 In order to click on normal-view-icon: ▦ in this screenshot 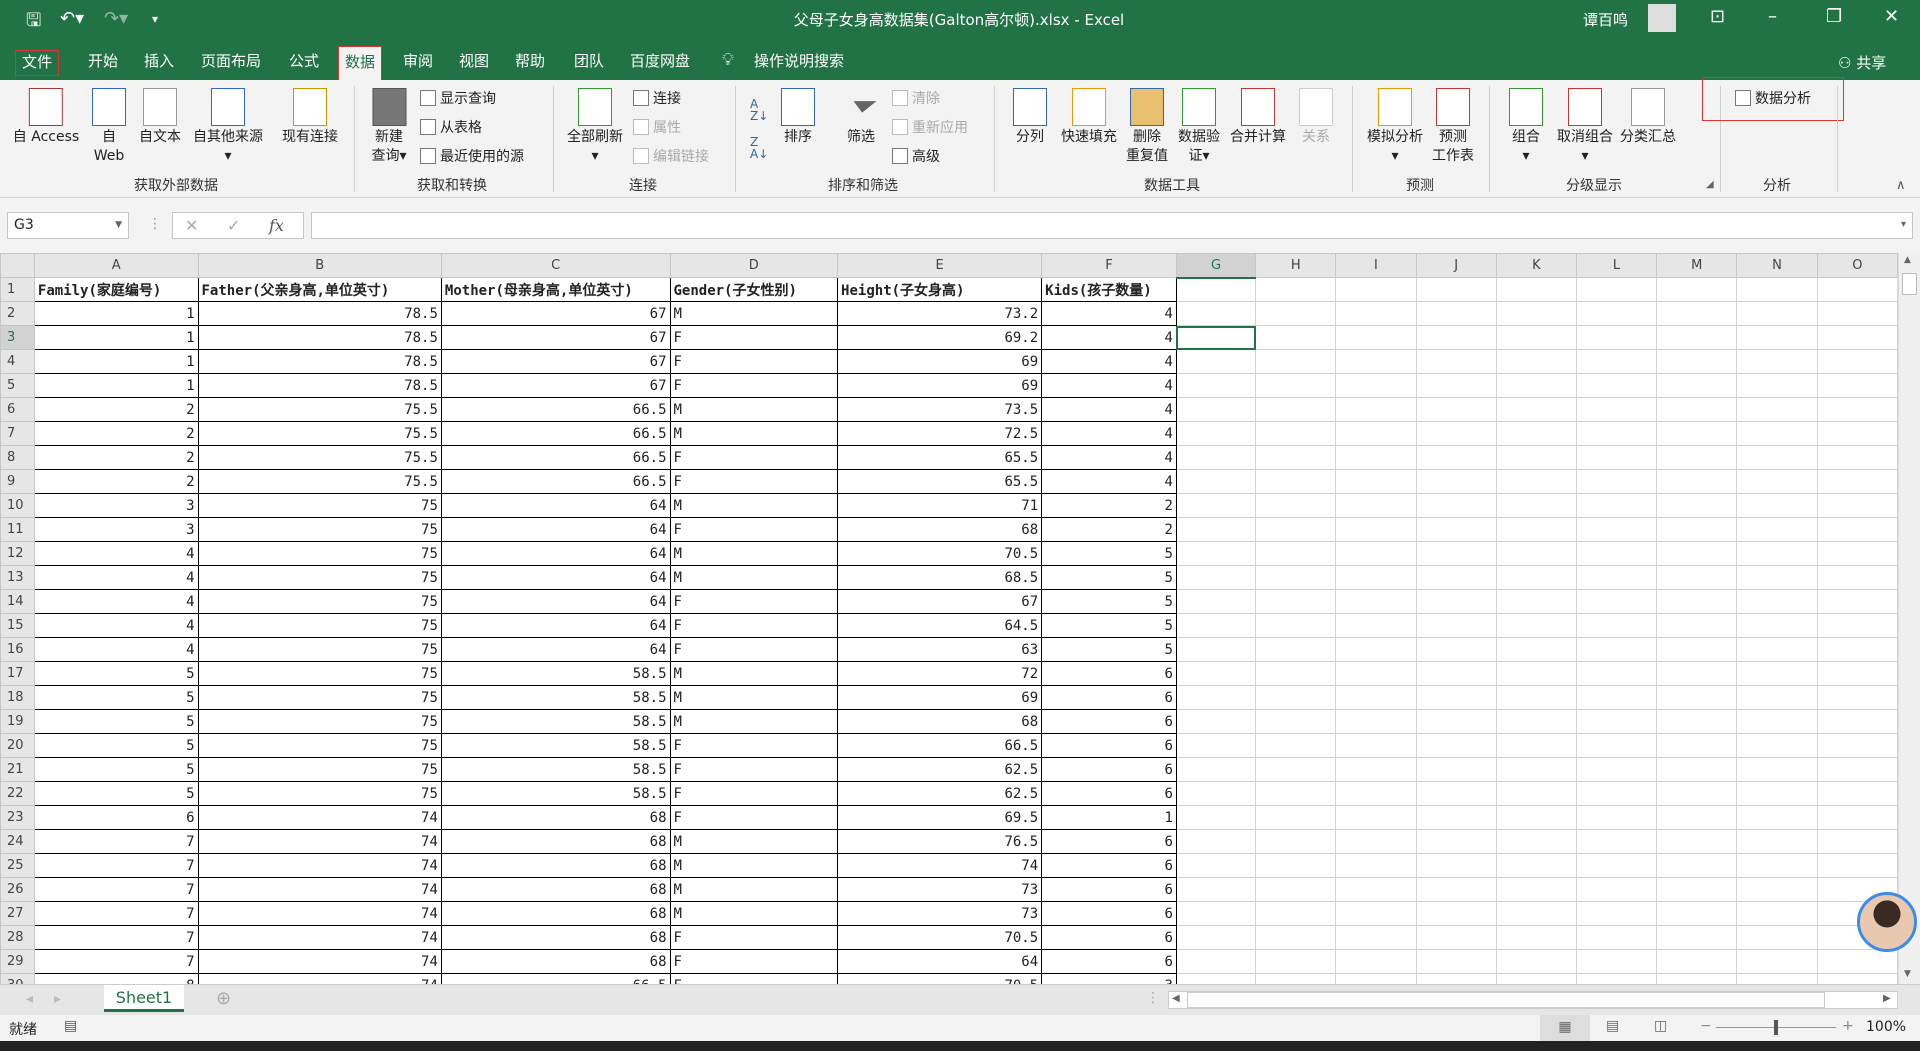, I will do `click(1565, 1028)`.